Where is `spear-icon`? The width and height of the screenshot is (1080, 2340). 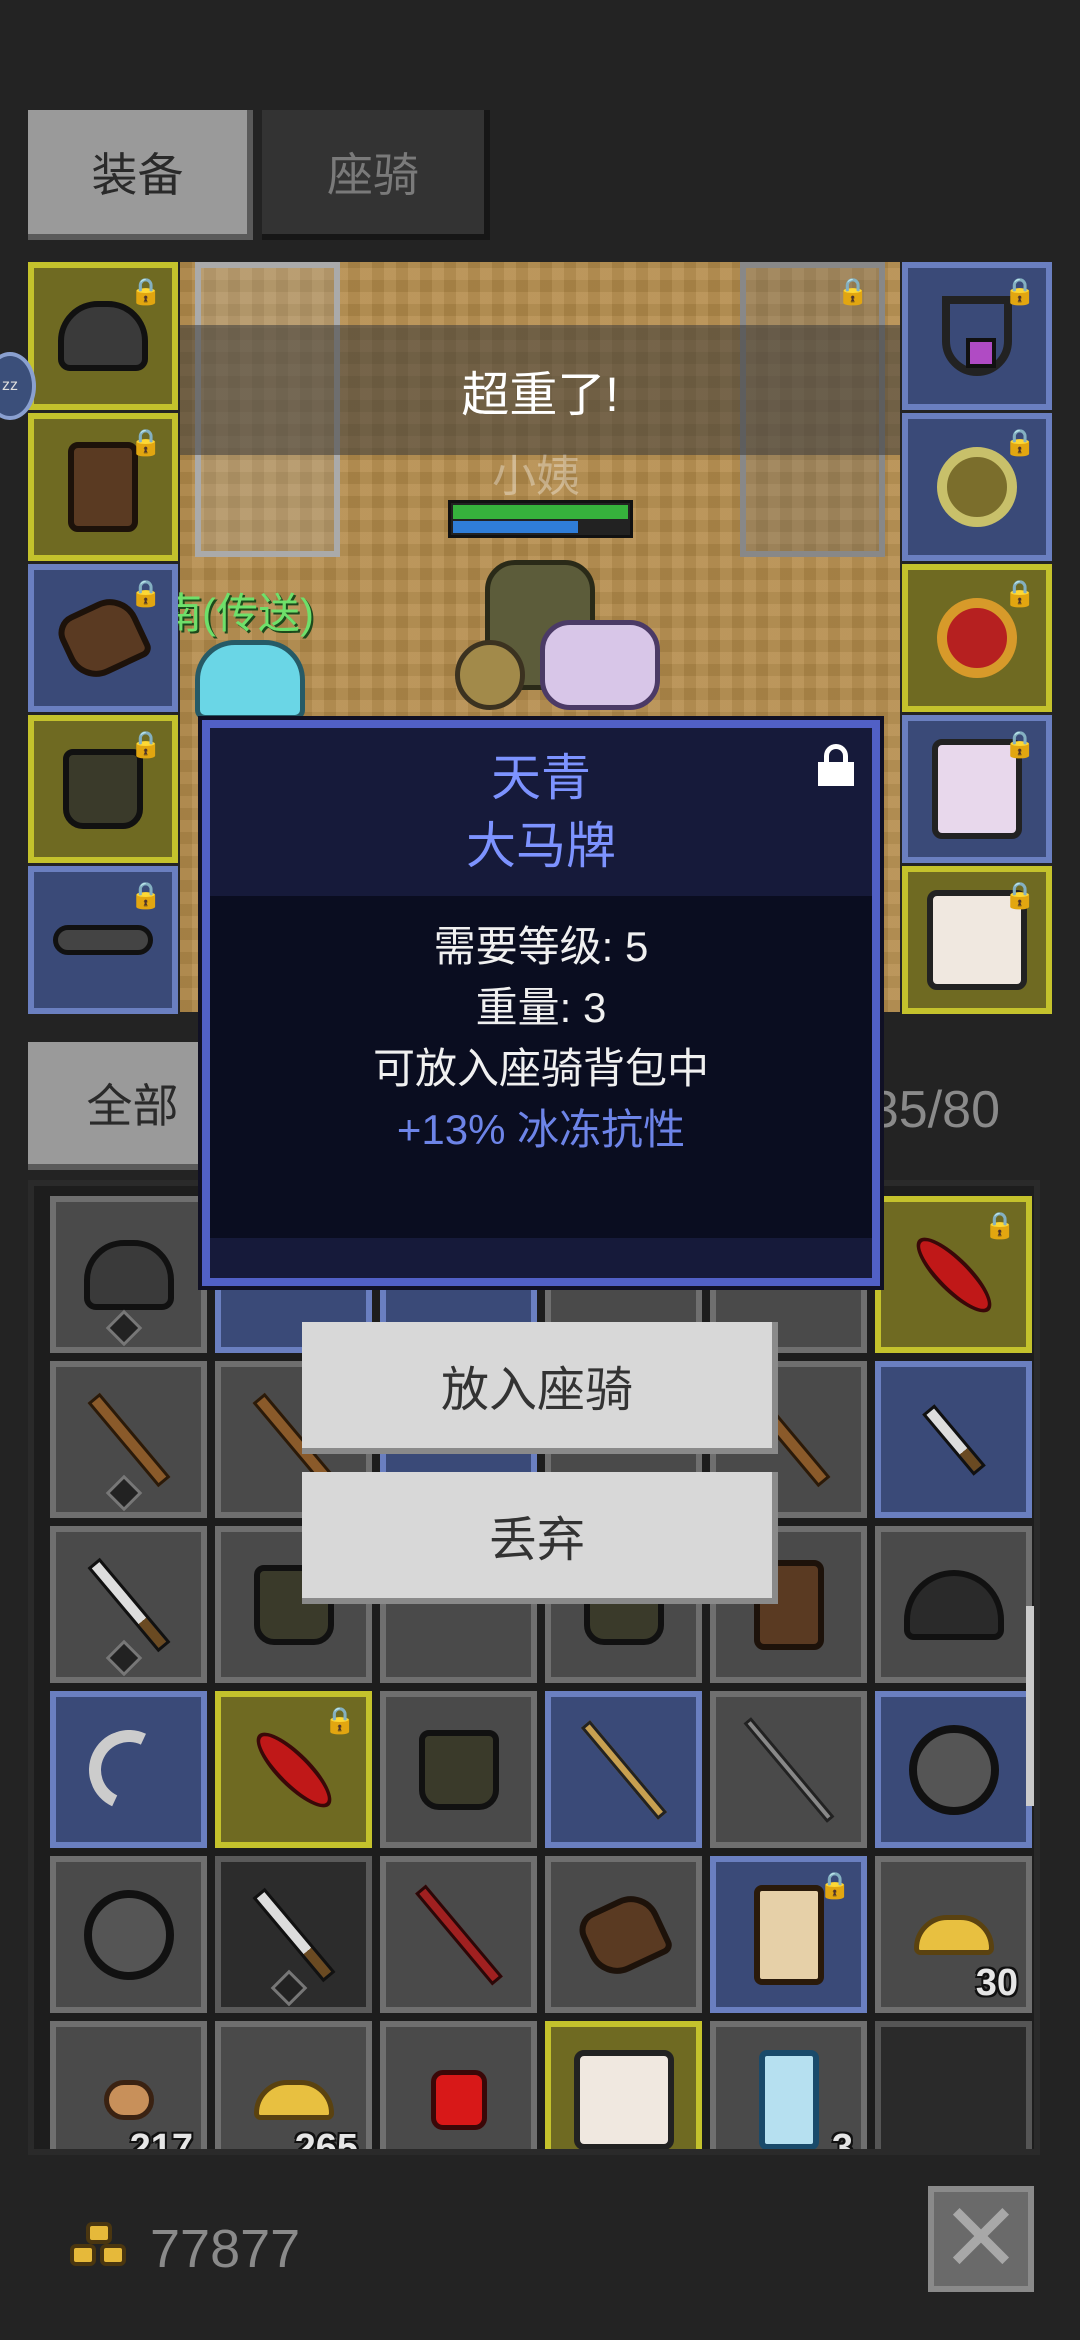
spear-icon is located at coordinates (788, 1769).